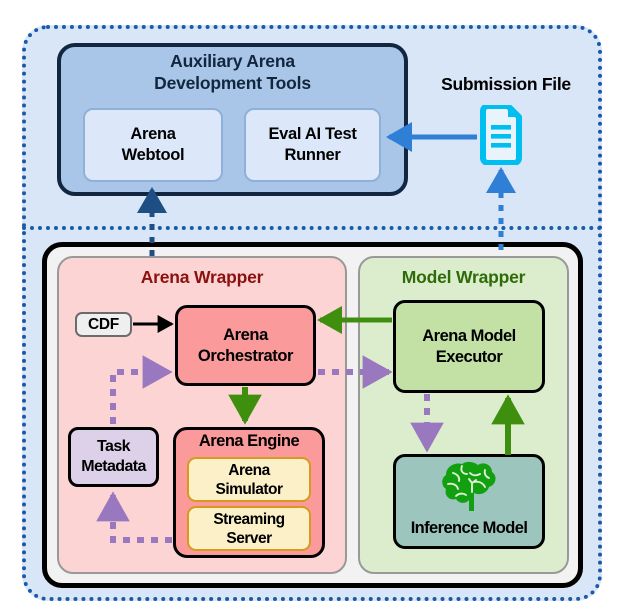  What do you see at coordinates (470, 486) in the screenshot?
I see `brain-icon` at bounding box center [470, 486].